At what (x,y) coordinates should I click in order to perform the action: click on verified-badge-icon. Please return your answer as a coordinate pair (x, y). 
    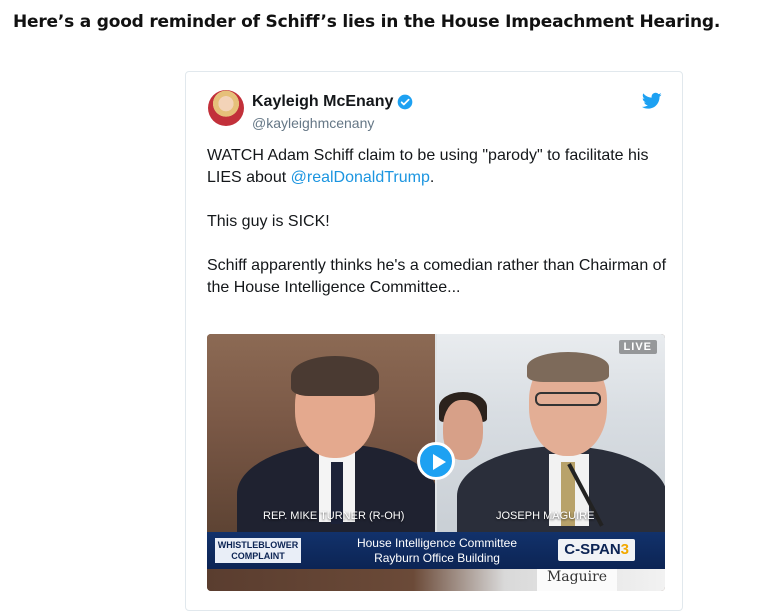
    Looking at the image, I should click on (405, 102).